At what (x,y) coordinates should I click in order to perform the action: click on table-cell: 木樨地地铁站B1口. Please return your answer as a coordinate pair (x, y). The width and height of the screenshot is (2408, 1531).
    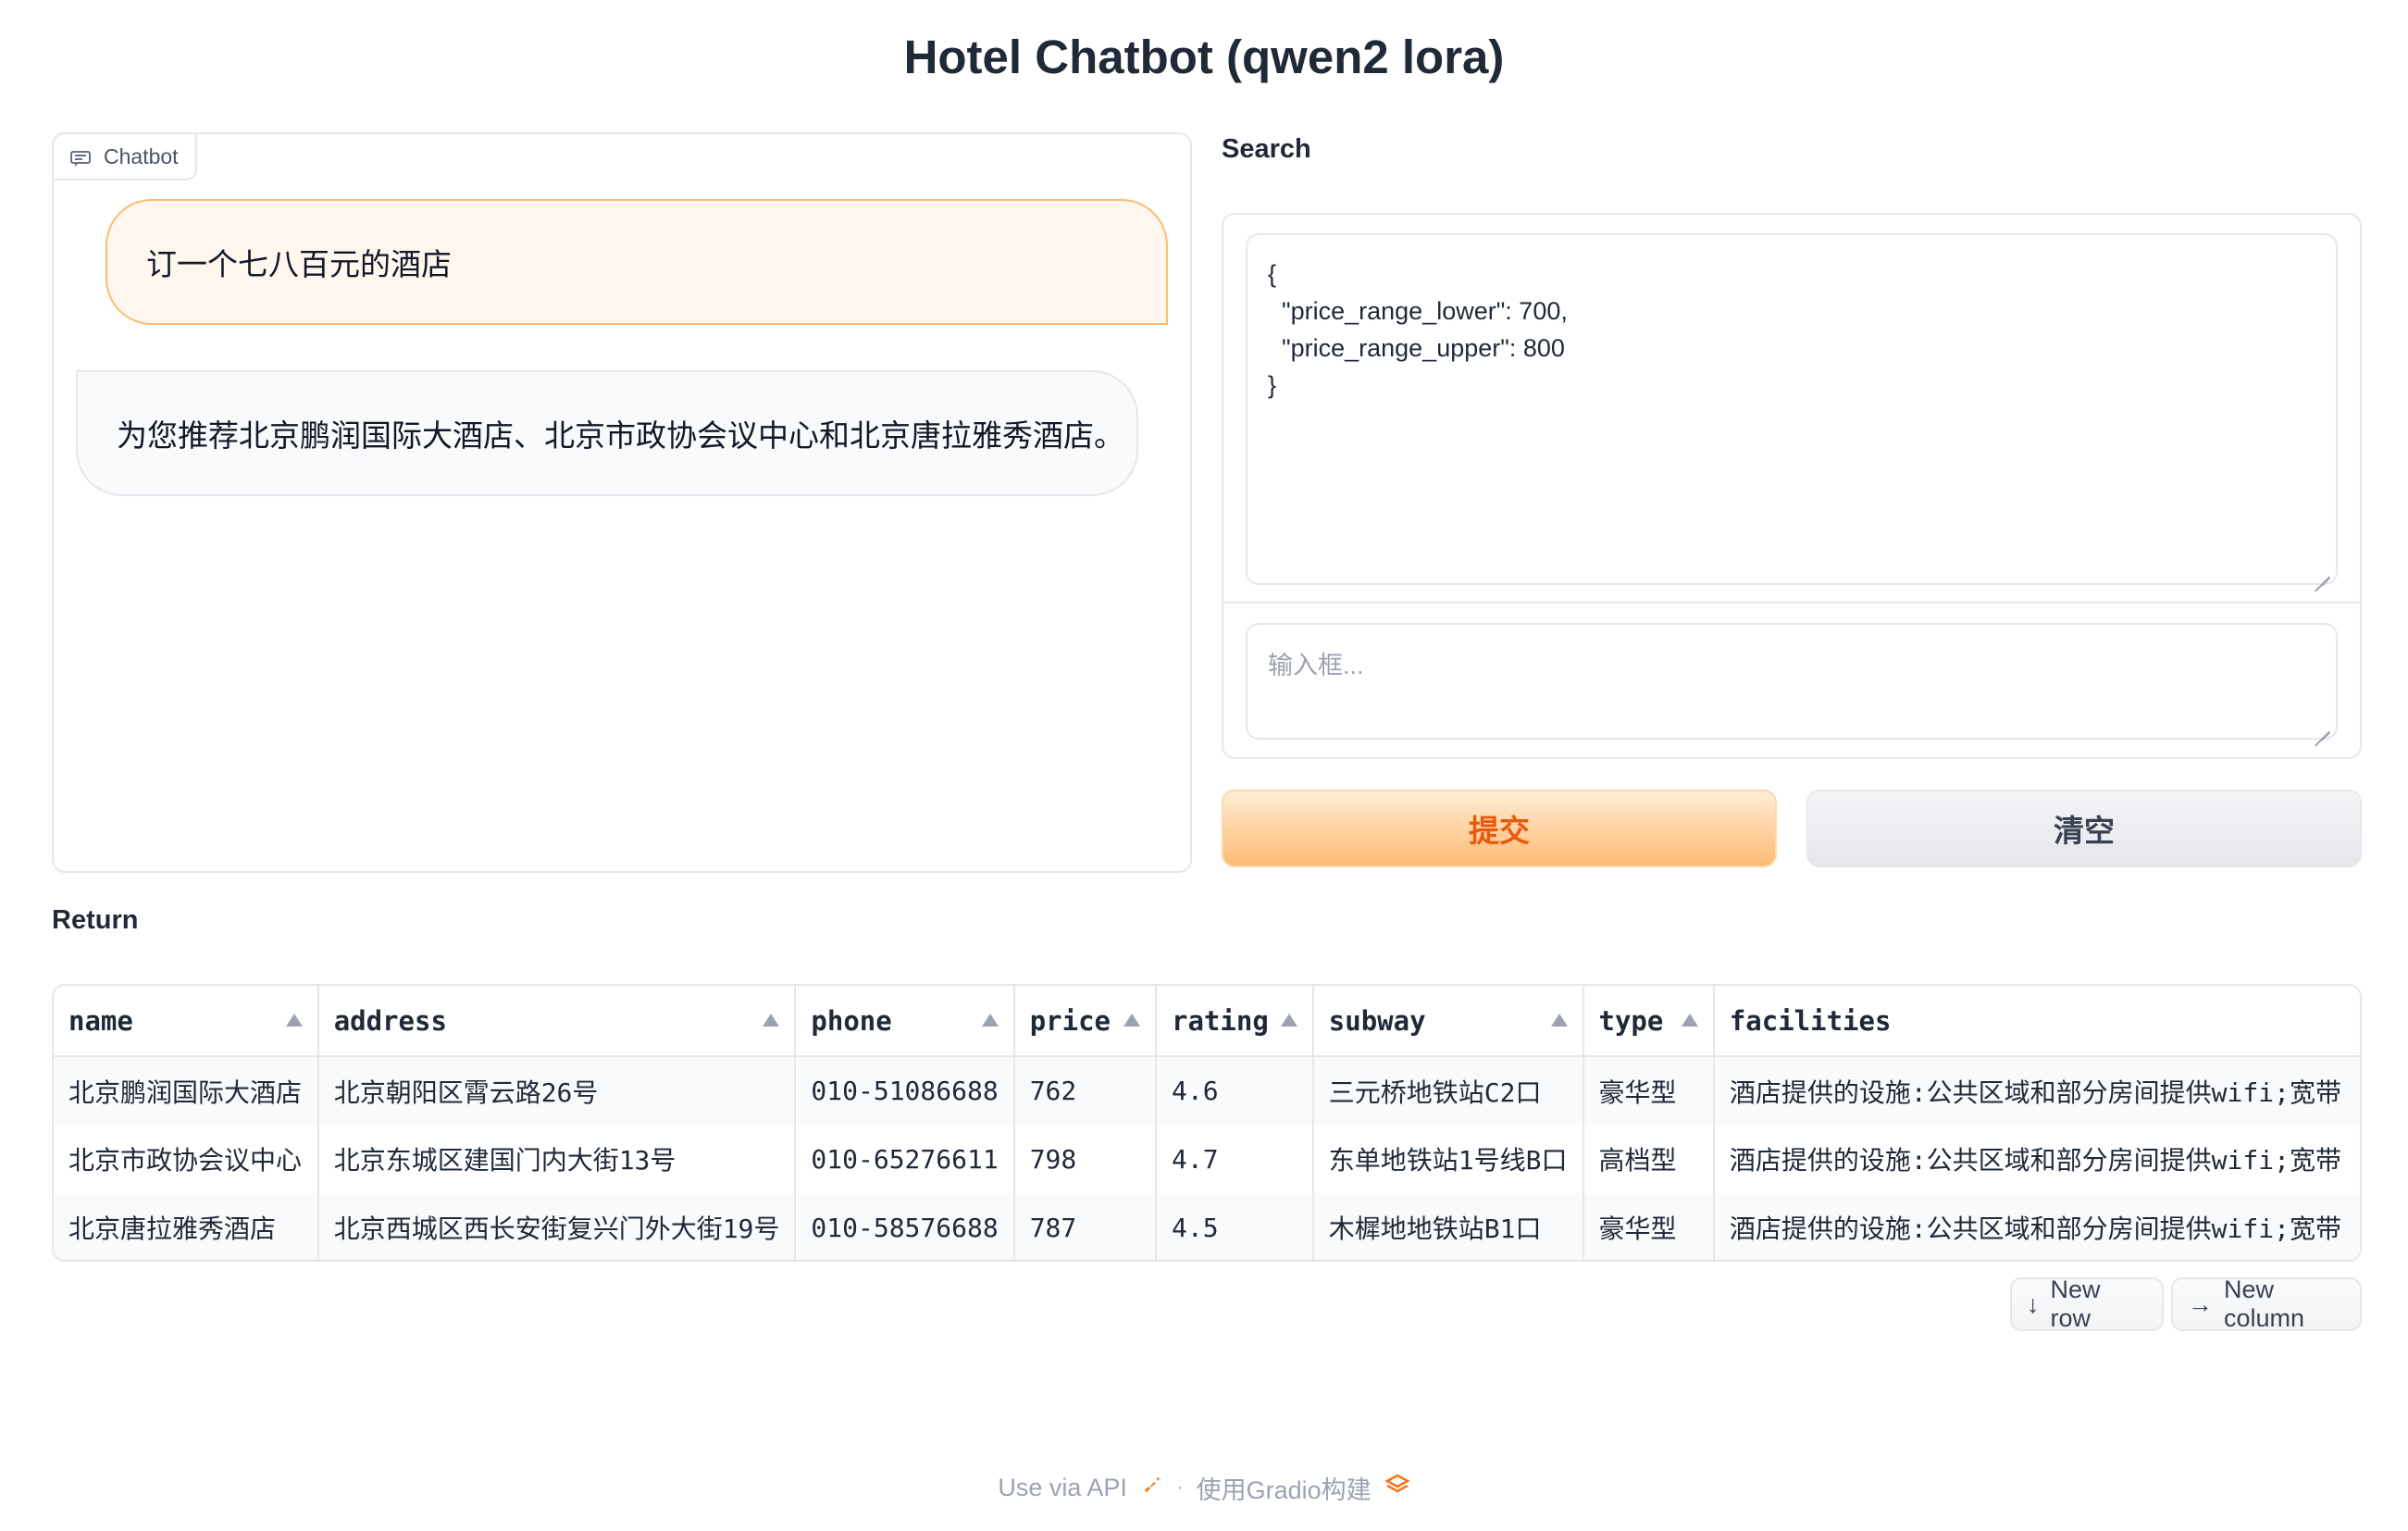
    Looking at the image, I should click on (1448, 1226).